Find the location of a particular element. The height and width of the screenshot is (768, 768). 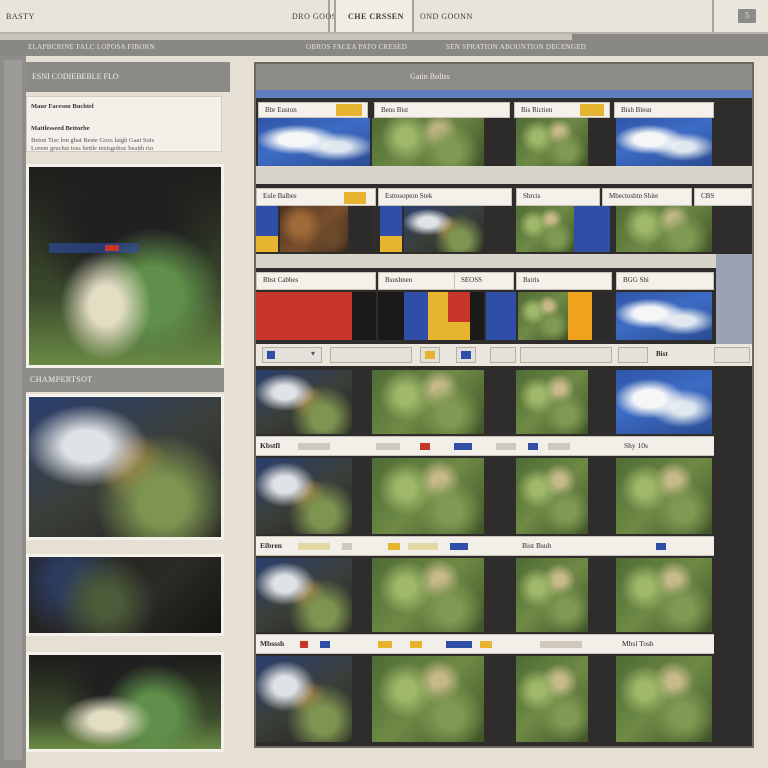

sidebar-section-bar: CHAMPERTSOT is located at coordinates (125, 380).